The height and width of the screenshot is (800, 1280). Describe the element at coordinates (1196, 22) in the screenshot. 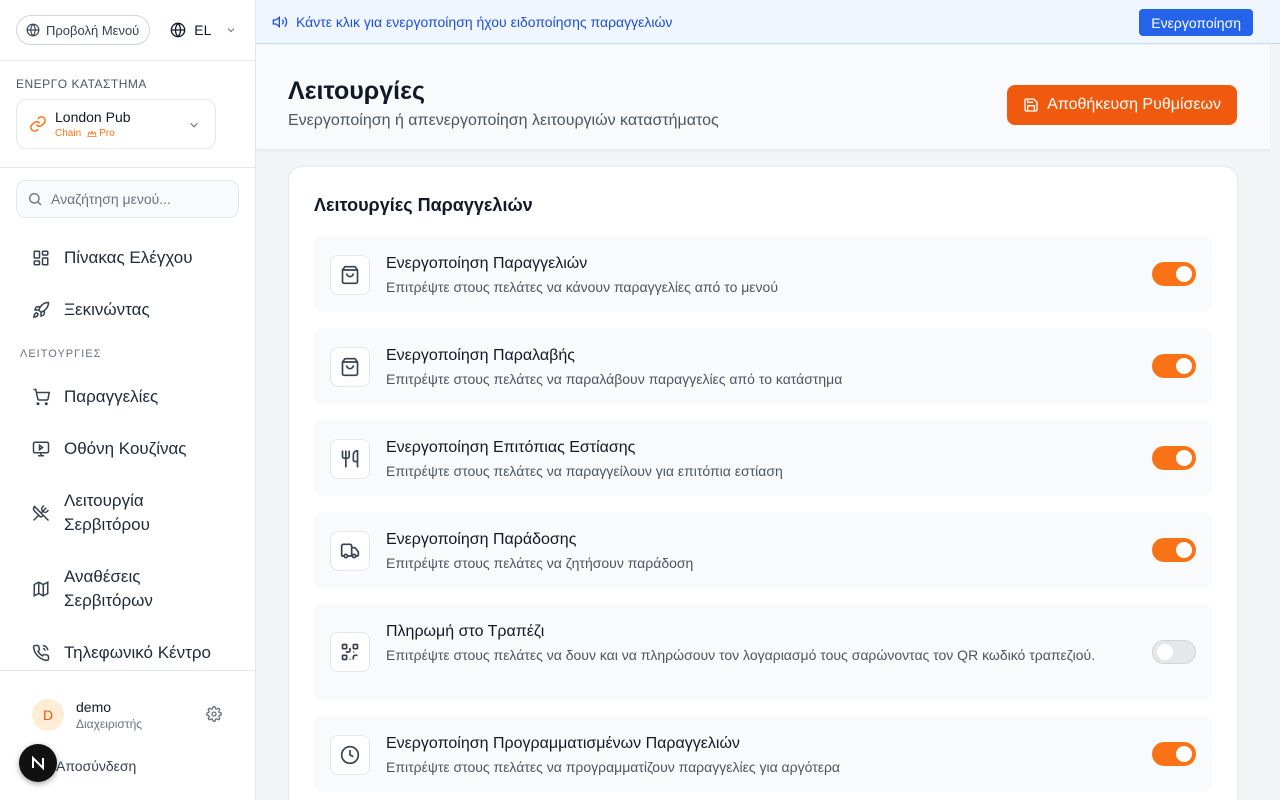

I see `enable-sound-button: Ενεργοποίηση` at that location.